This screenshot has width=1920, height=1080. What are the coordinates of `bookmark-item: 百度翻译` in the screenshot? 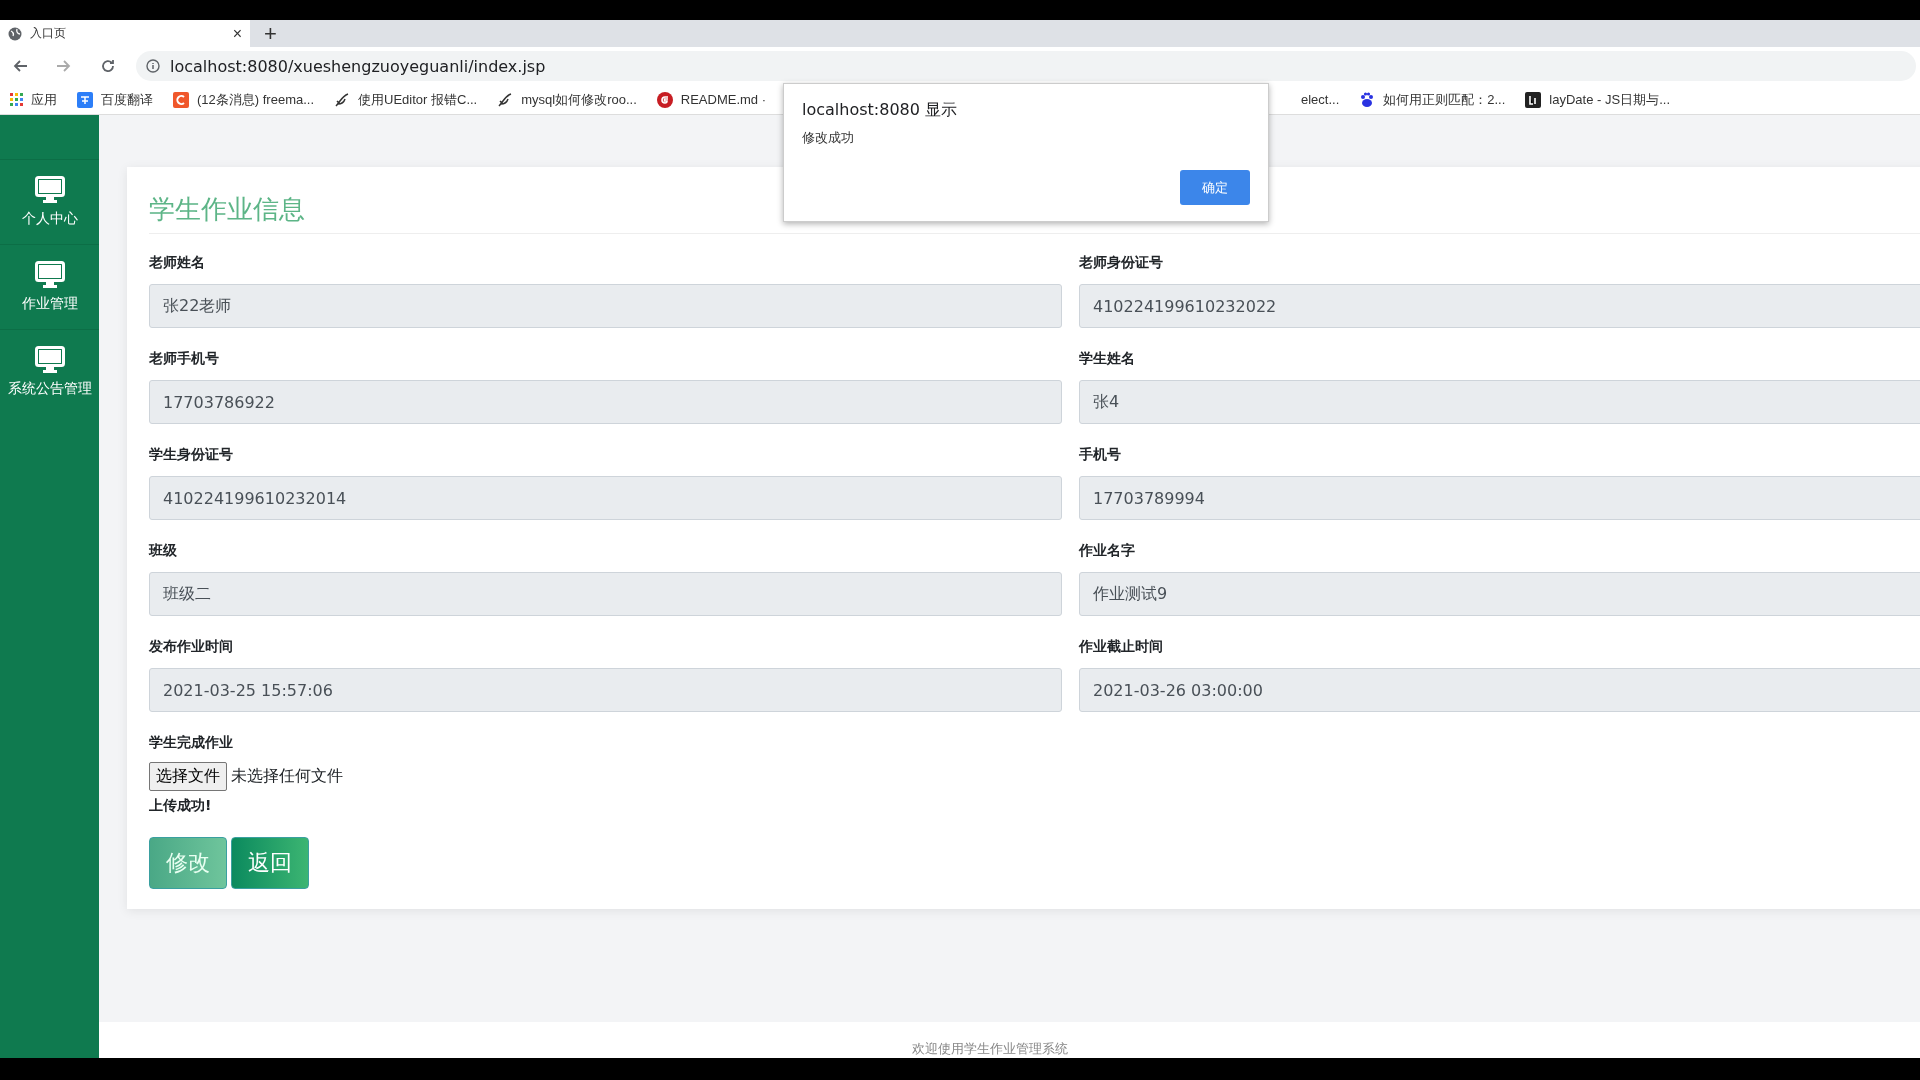 It's located at (115, 99).